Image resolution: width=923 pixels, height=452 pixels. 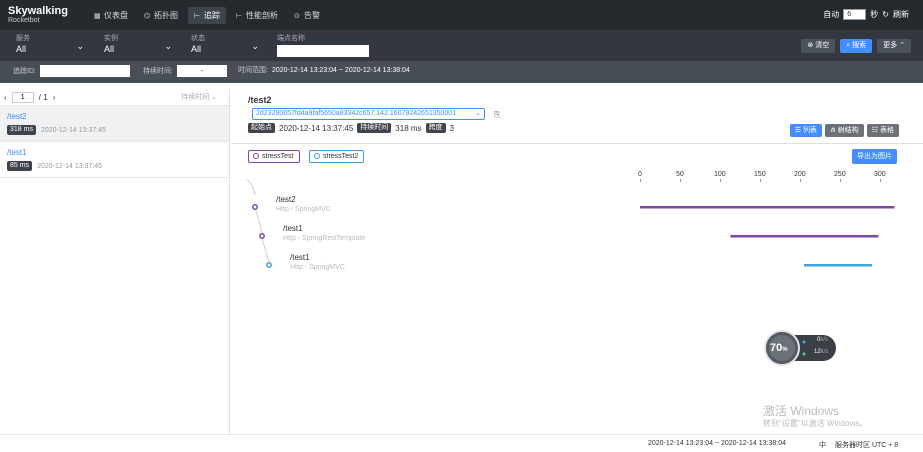 I want to click on clear-label: 清空, so click(x=822, y=45).